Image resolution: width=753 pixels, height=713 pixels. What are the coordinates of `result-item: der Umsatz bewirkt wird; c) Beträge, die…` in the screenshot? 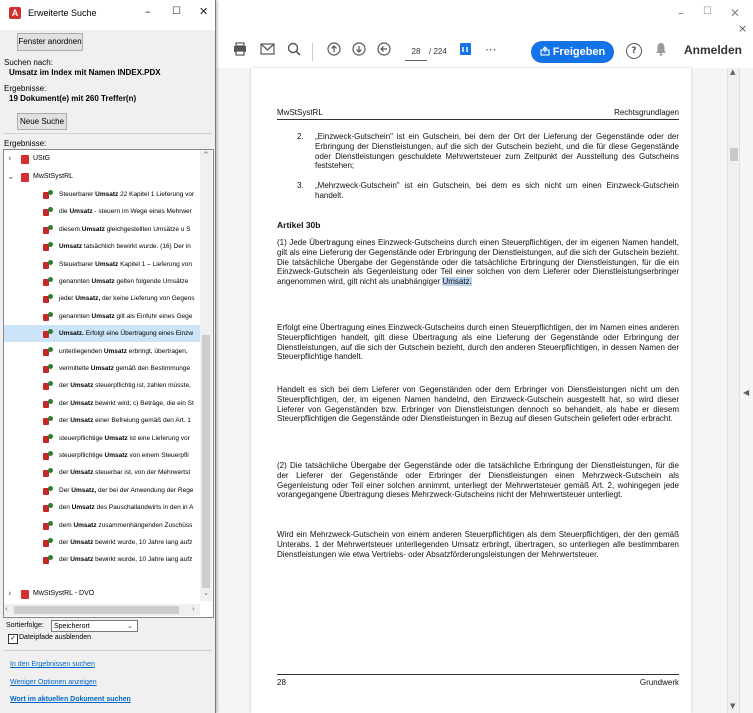 It's located at (102, 403).